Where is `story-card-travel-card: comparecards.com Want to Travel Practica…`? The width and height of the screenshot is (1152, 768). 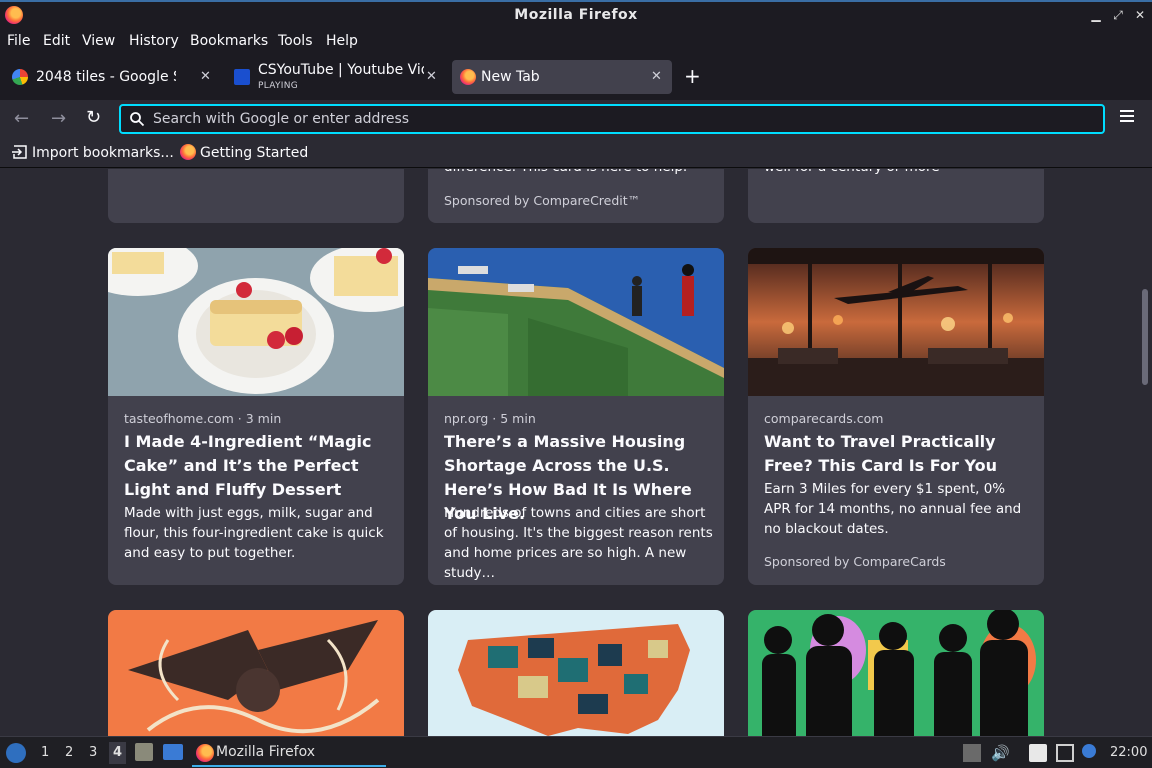 story-card-travel-card: comparecards.com Want to Travel Practica… is located at coordinates (896, 416).